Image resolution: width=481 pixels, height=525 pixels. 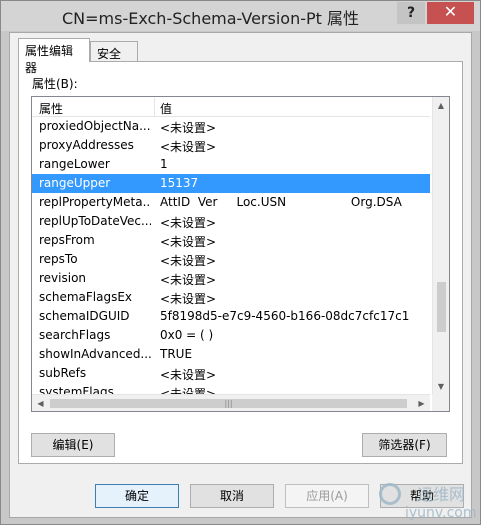 I want to click on vertical-scroll-thumb, so click(x=441, y=307).